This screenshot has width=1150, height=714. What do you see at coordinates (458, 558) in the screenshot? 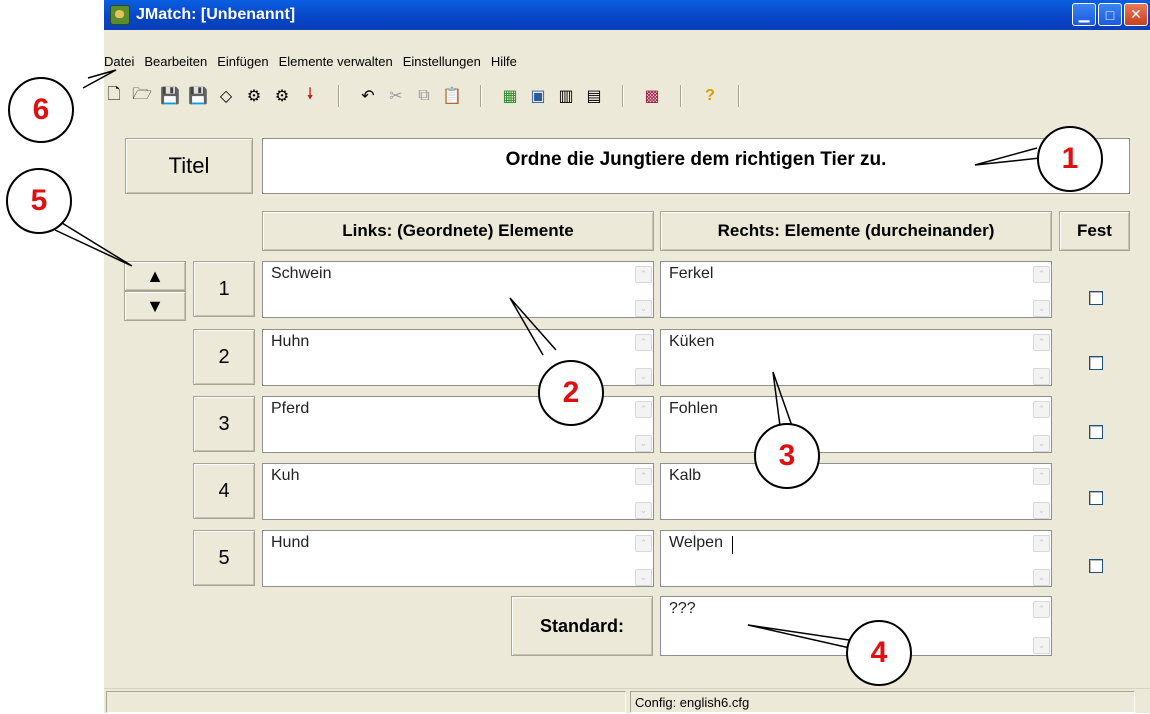
I see `left-item-field: Hund ⌃ ⌄` at bounding box center [458, 558].